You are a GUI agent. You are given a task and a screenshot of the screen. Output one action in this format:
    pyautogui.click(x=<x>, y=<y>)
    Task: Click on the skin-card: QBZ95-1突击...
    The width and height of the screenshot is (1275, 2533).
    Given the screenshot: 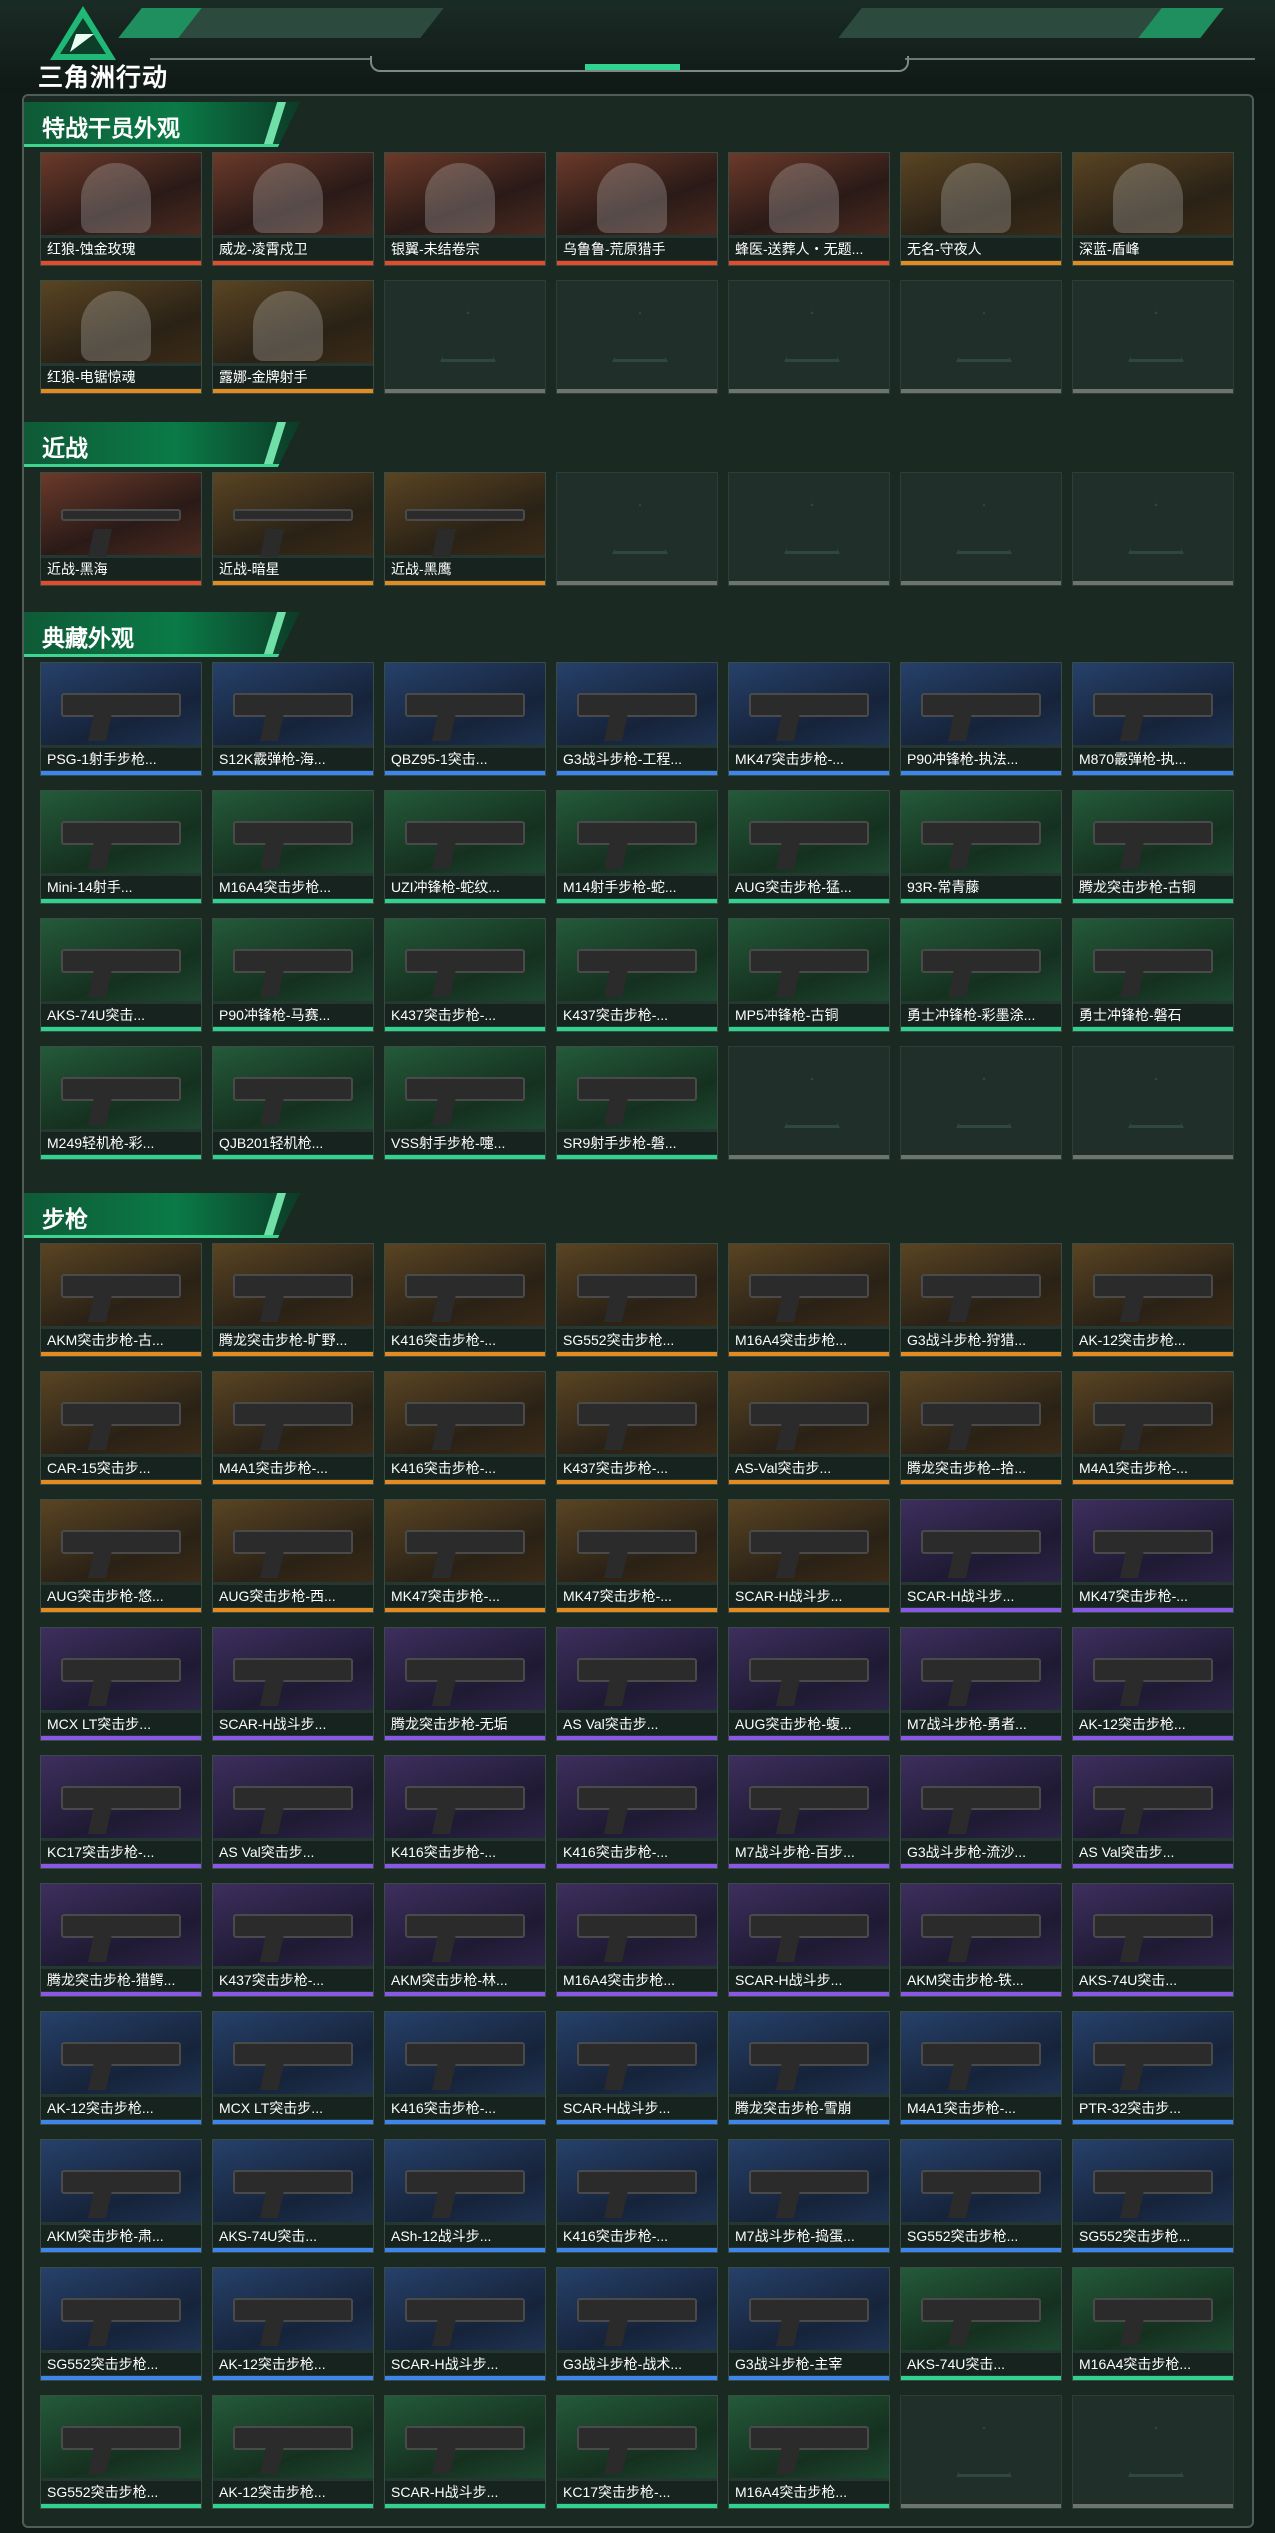 What is the action you would take?
    pyautogui.click(x=465, y=719)
    